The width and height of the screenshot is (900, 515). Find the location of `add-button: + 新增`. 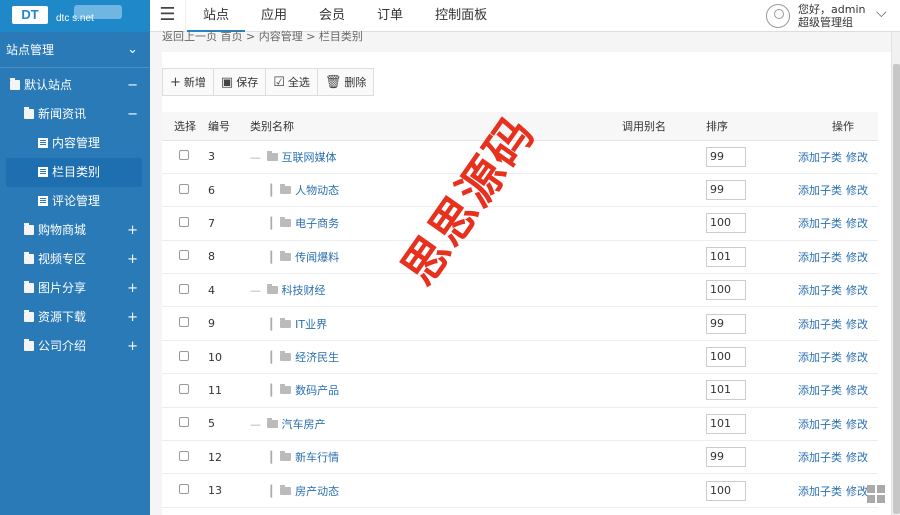

add-button: + 新增 is located at coordinates (188, 82).